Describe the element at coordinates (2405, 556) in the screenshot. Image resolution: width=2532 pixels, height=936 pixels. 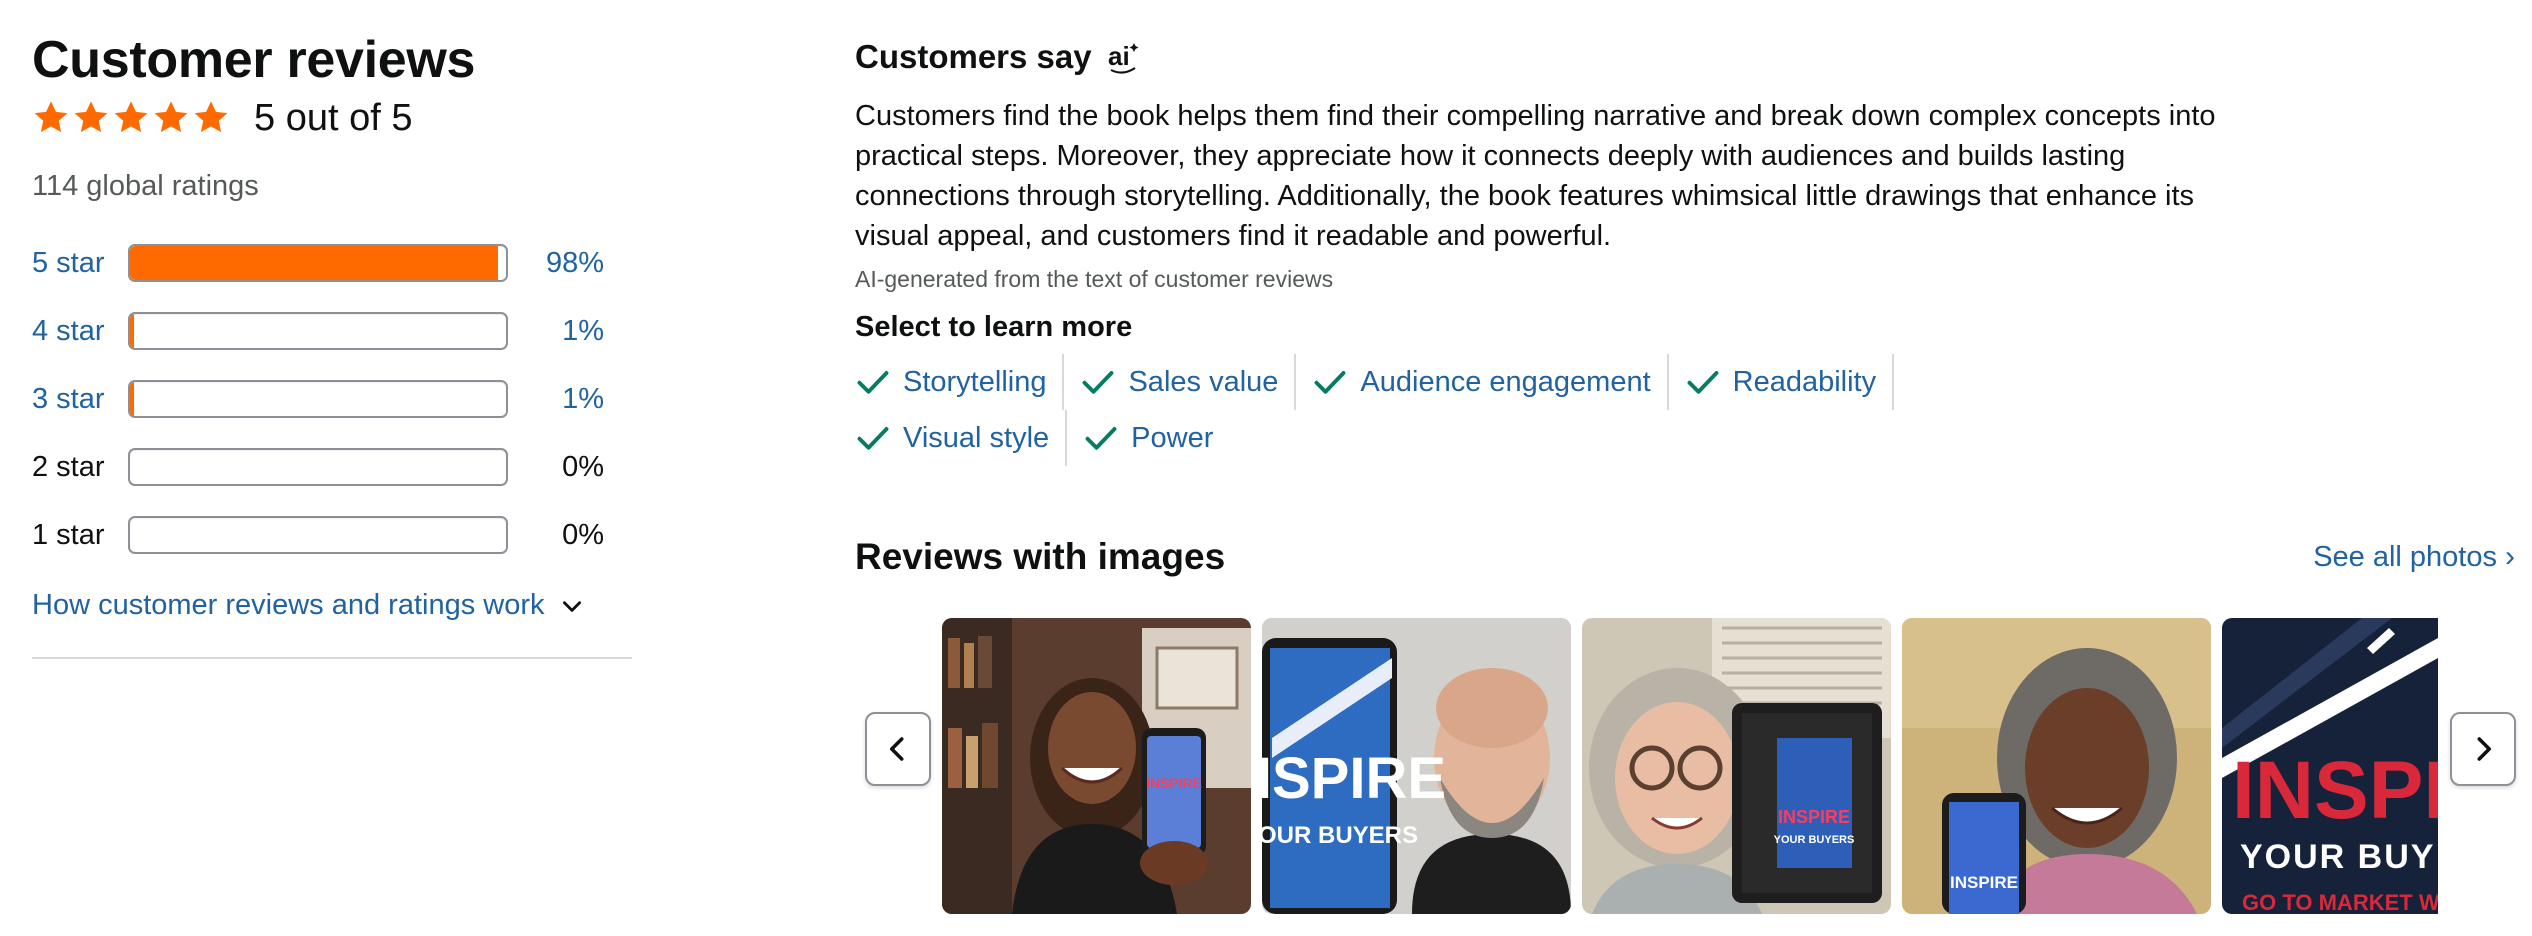
I see `see-all-photos-label: See all photos` at that location.